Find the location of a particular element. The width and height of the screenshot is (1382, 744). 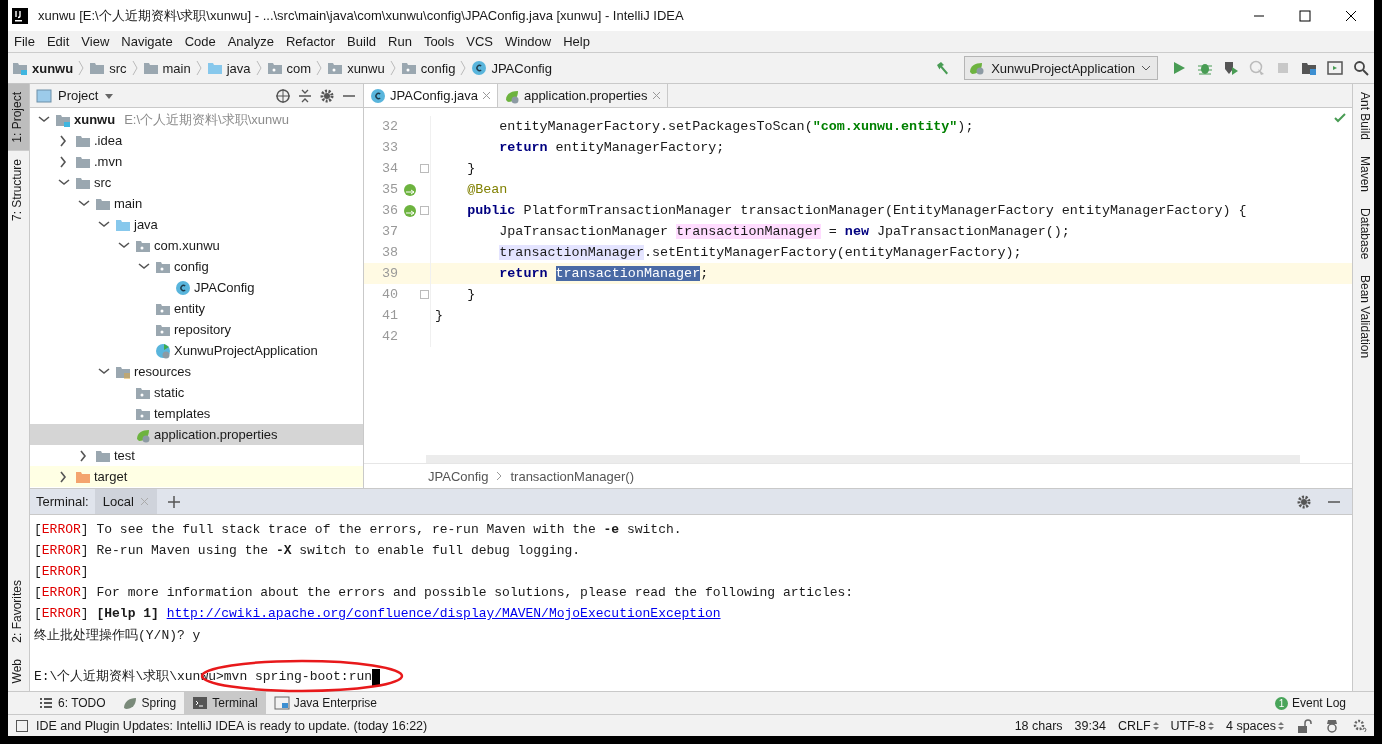

tool-window-tab: 2: Favorites is located at coordinates (18, 611).